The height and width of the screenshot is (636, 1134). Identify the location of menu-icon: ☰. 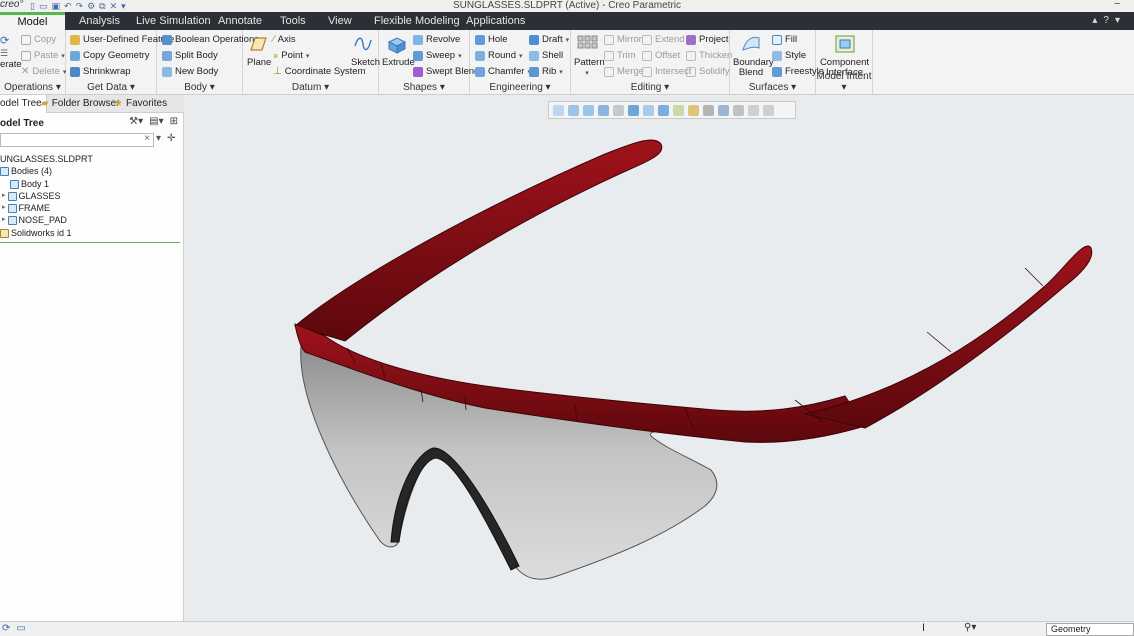
(4, 53).